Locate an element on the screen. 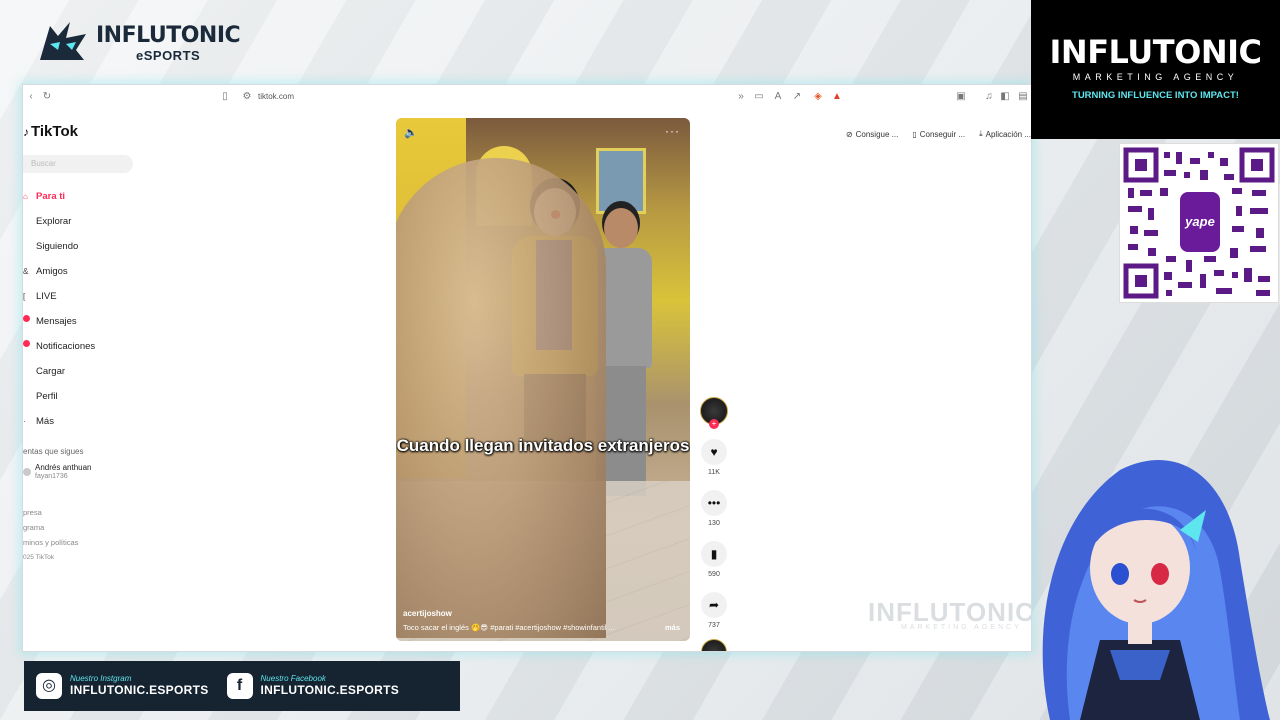 The image size is (1280, 720). sidebar-item-siguiendo: Siguiendo is located at coordinates (59, 246).